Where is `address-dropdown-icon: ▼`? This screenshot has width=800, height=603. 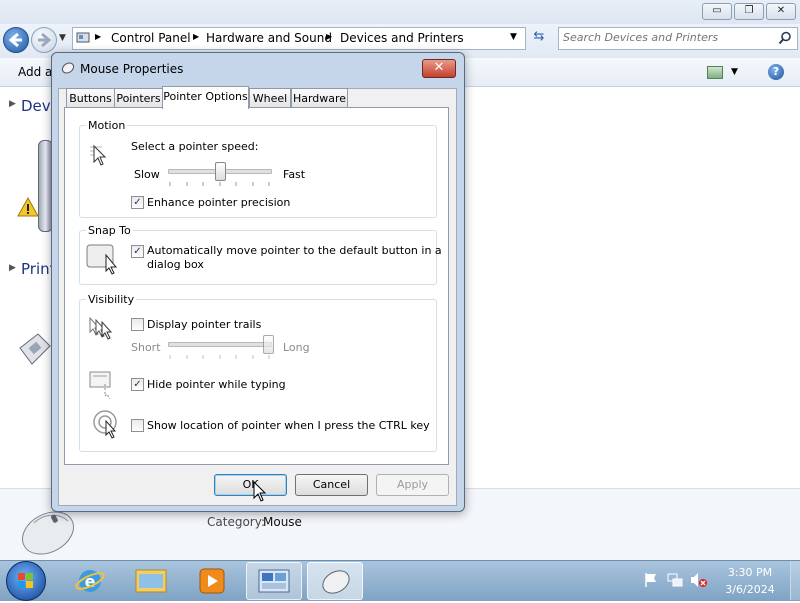
address-dropdown-icon: ▼ is located at coordinates (513, 37).